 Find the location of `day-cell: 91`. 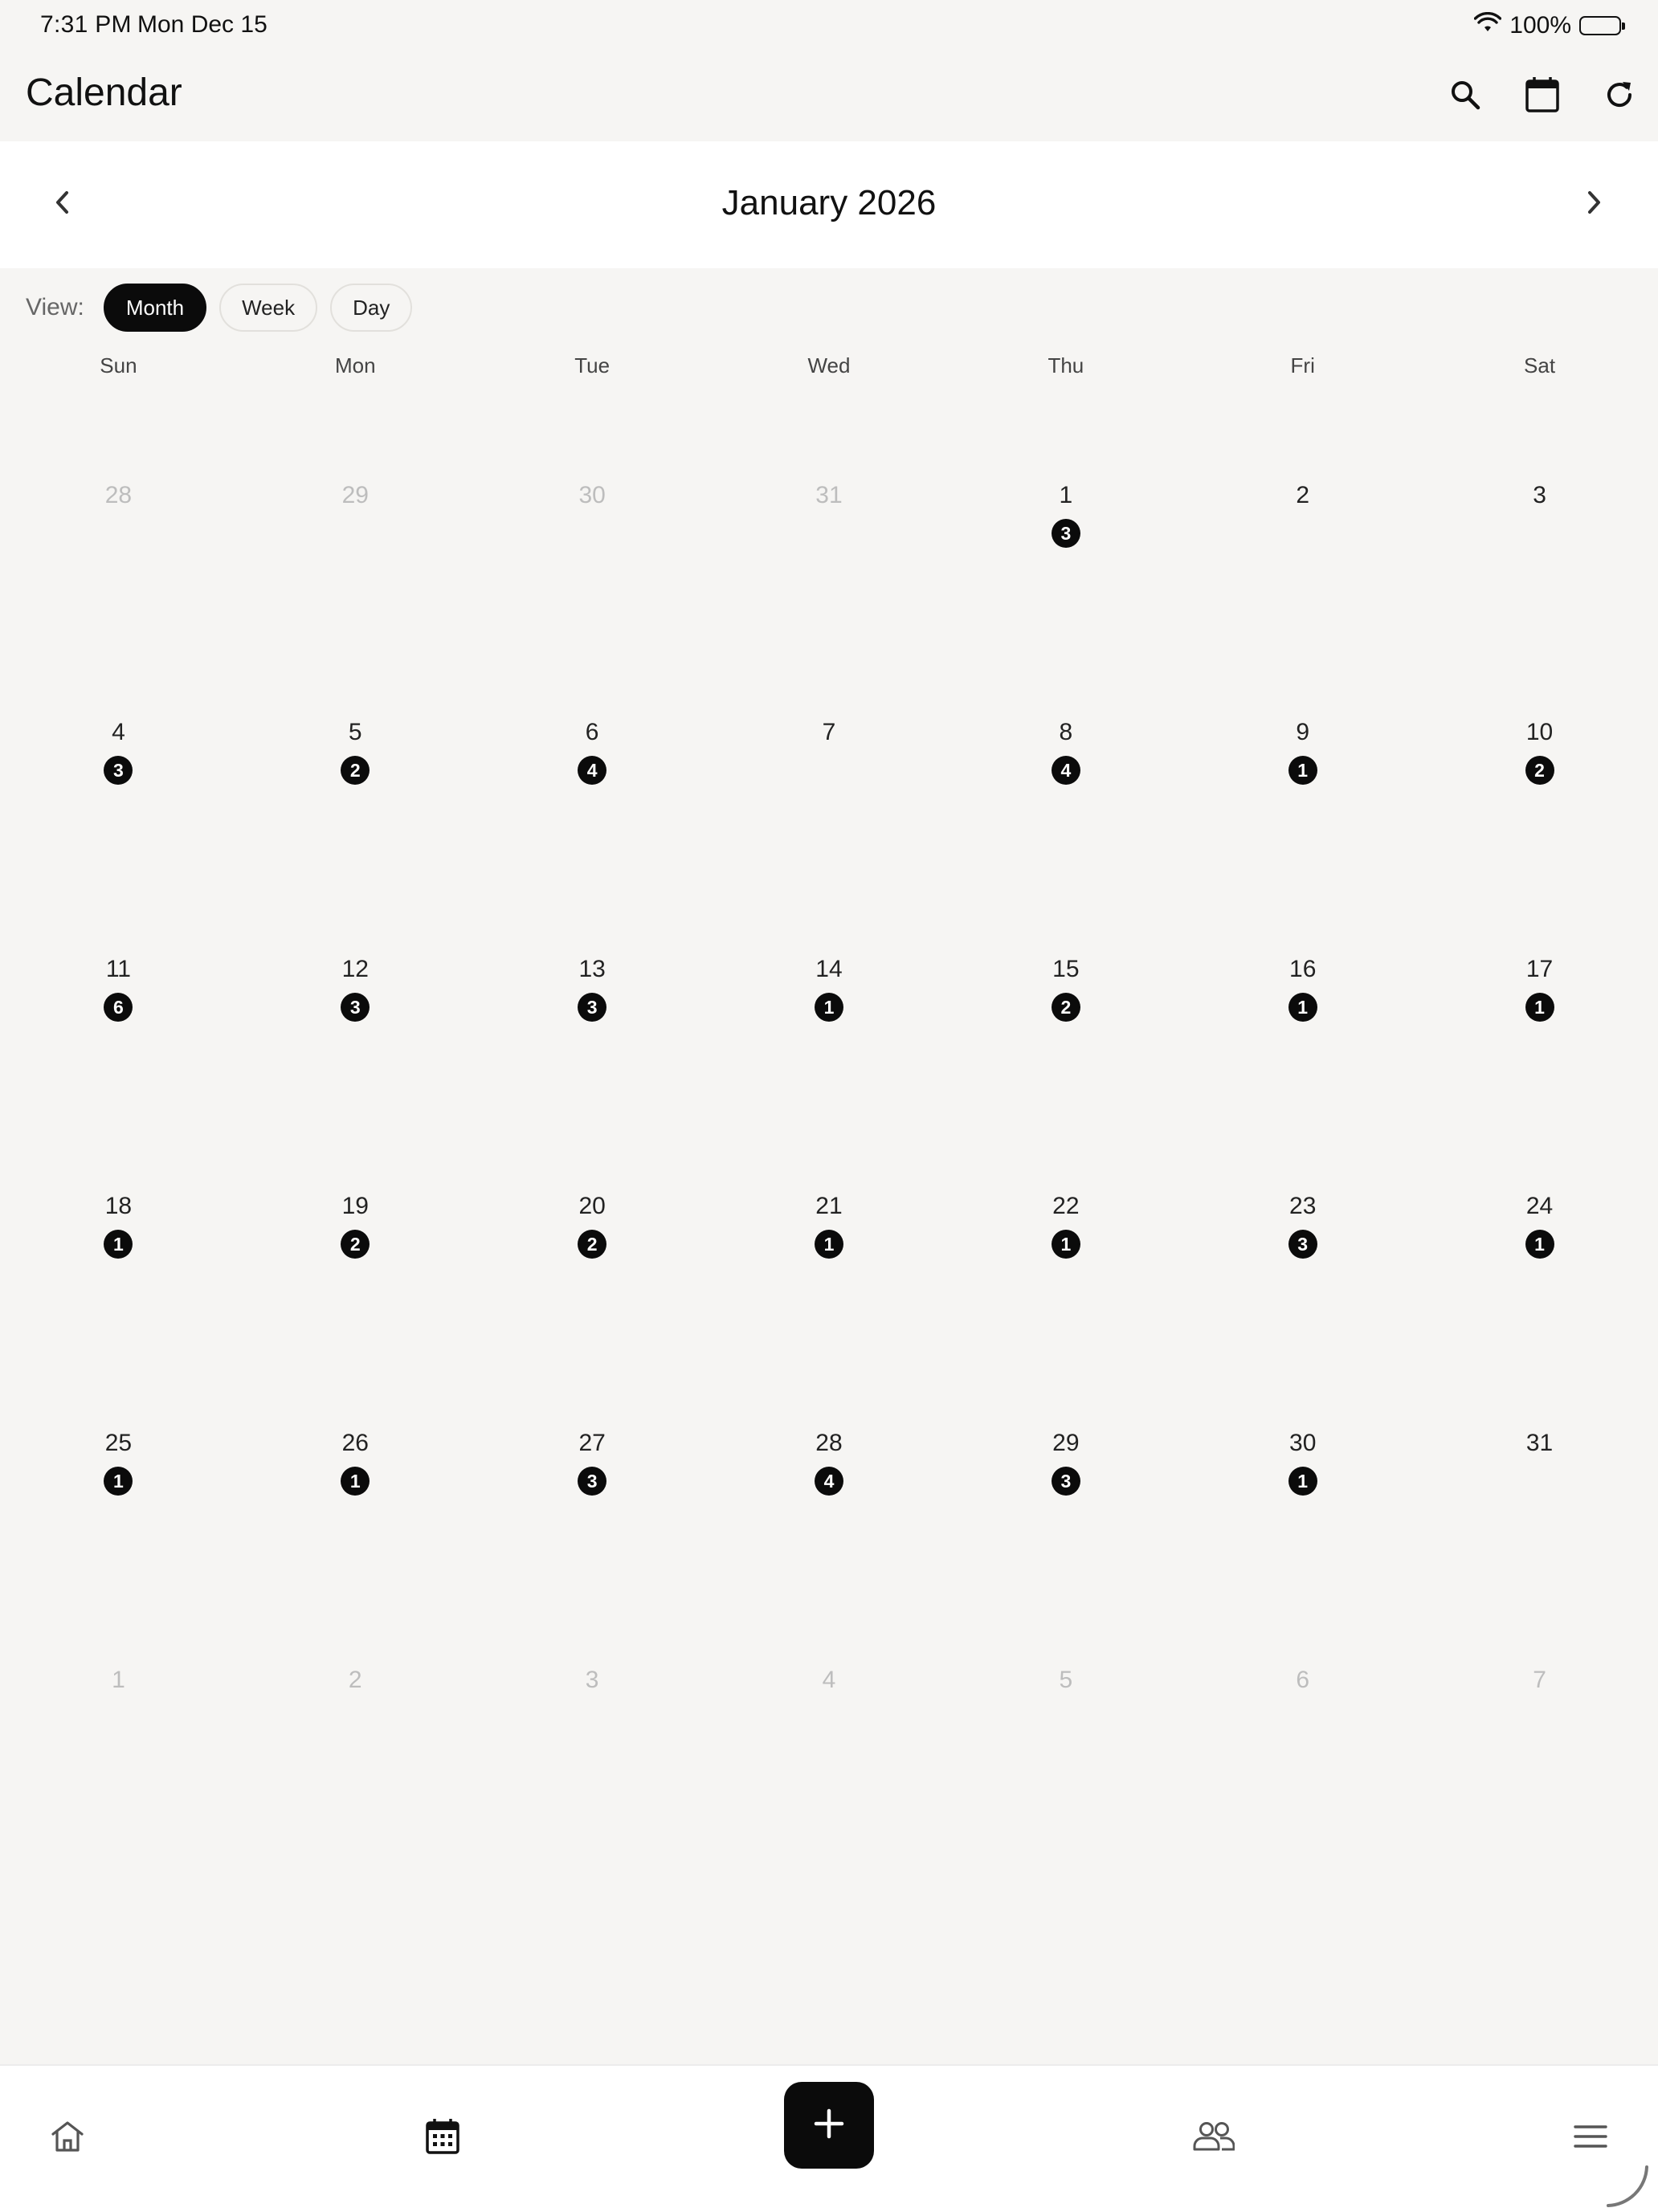

day-cell: 91 is located at coordinates (1302, 740).